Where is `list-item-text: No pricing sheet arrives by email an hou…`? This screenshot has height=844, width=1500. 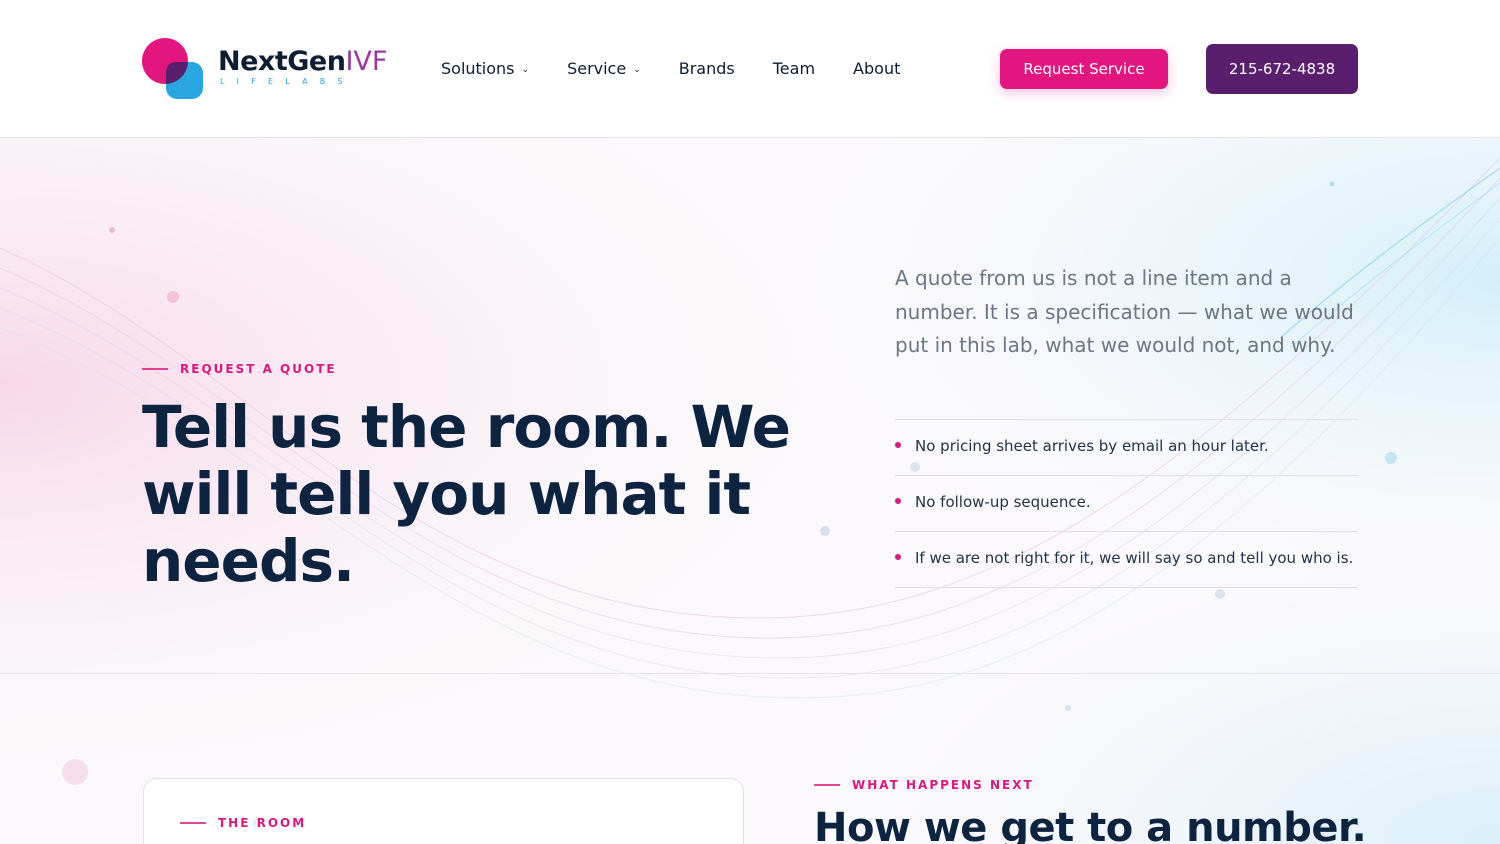
list-item-text: No pricing sheet arrives by email an hou… is located at coordinates (1092, 446).